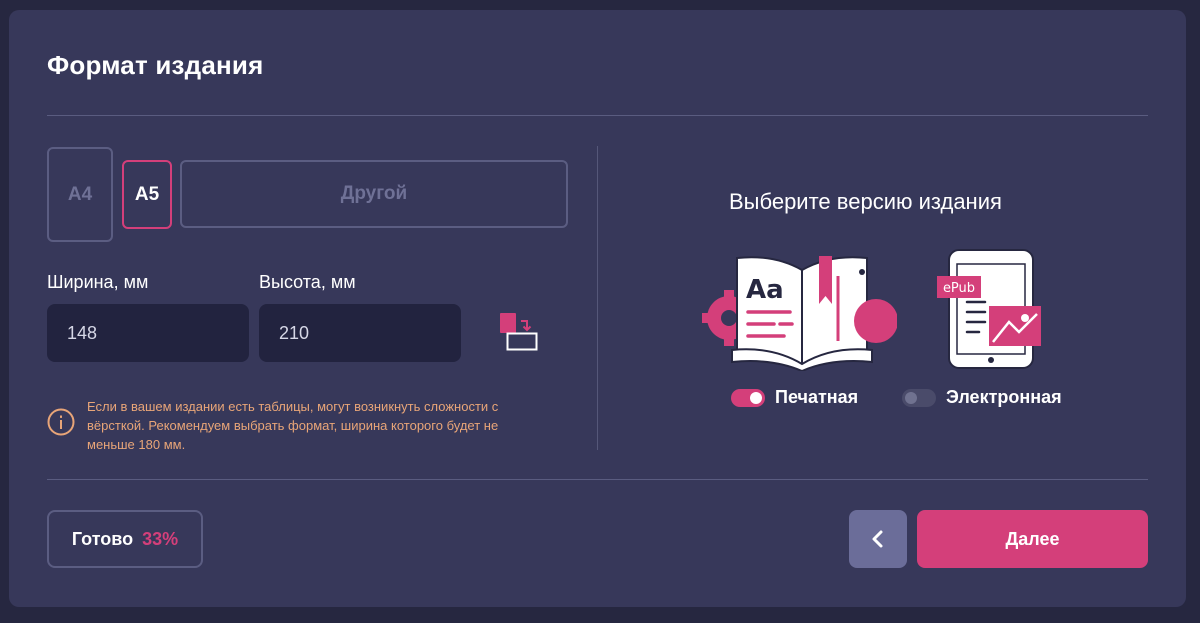 This screenshot has height=623, width=1200. Describe the element at coordinates (98, 282) in the screenshot. I see `width-label: Ширина, мм` at that location.